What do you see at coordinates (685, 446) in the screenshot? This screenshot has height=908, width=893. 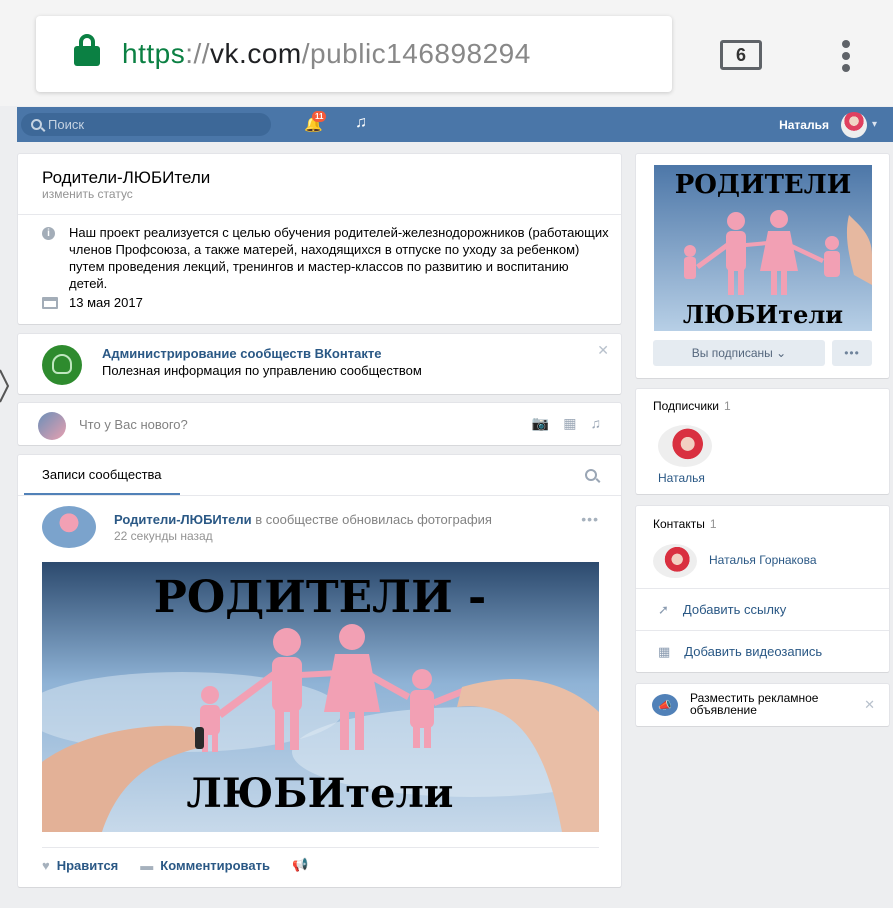 I see `subscriber-avatar` at bounding box center [685, 446].